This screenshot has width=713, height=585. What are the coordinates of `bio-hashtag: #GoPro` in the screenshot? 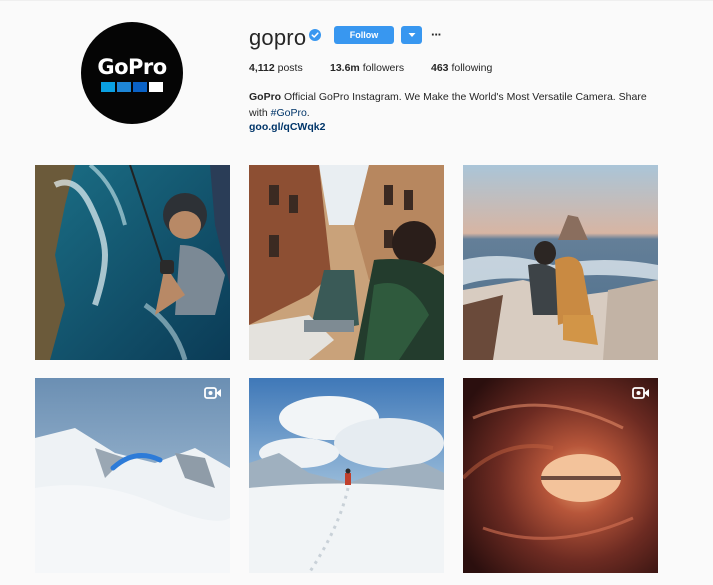 It's located at (289, 113).